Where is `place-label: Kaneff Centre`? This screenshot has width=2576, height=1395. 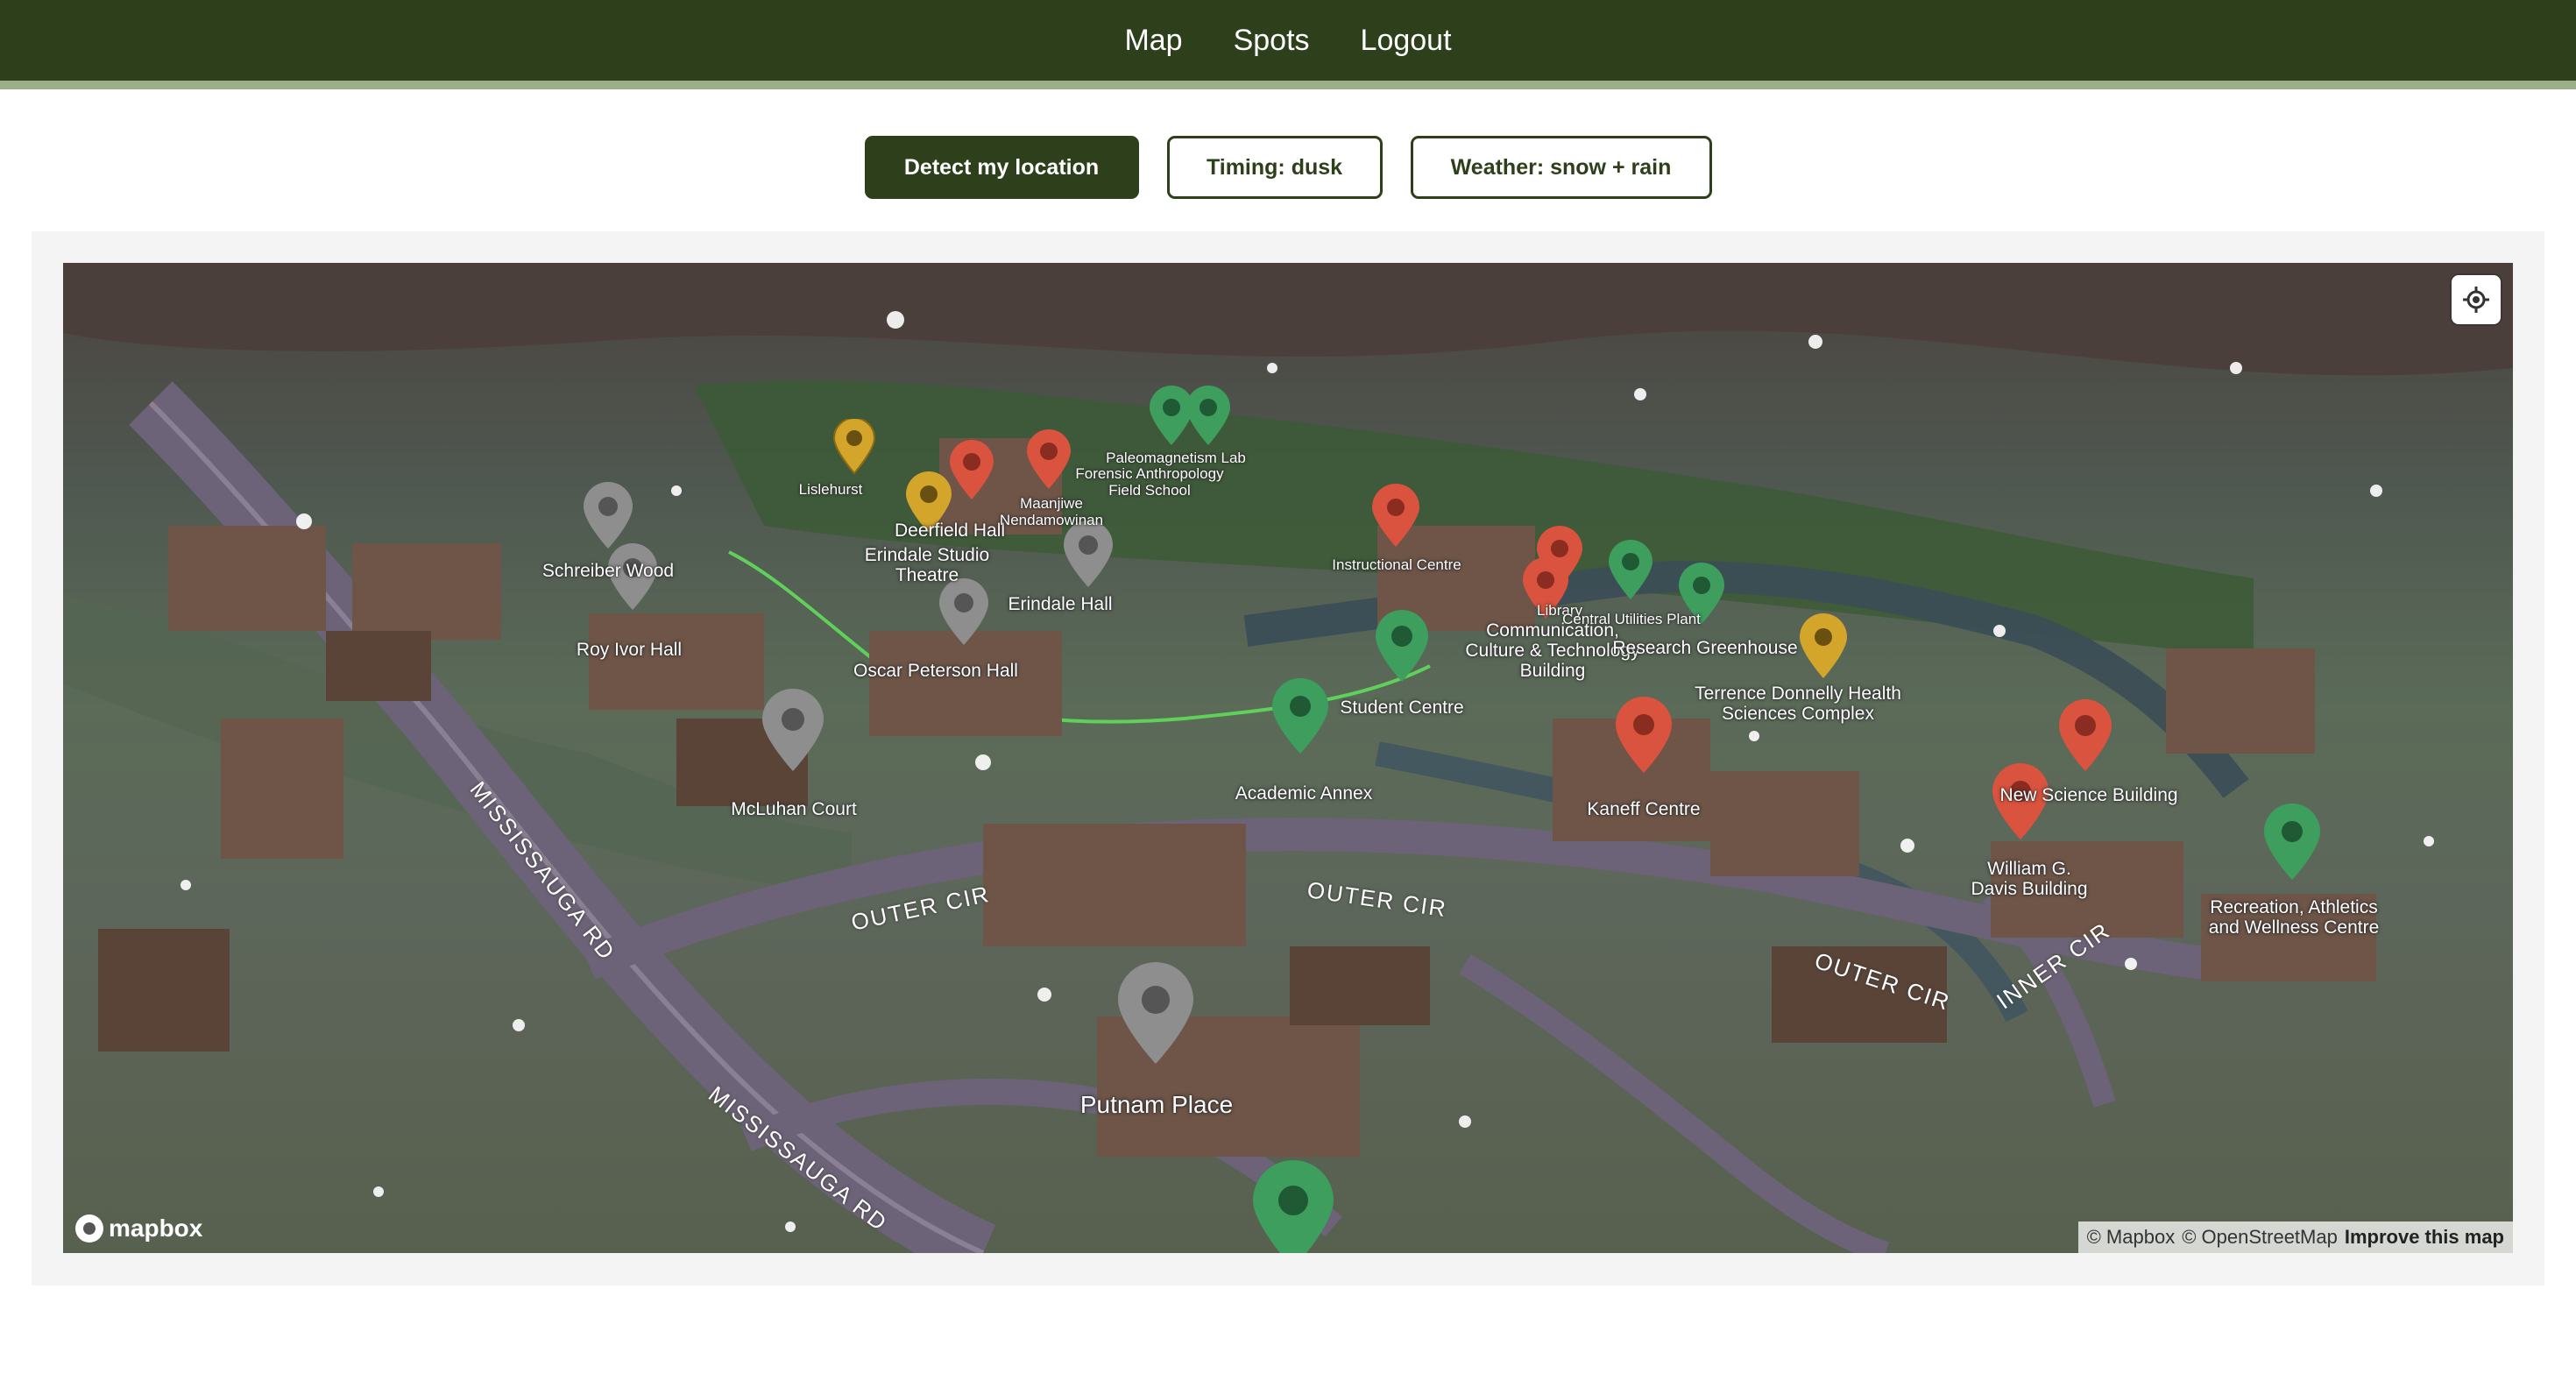
place-label: Kaneff Centre is located at coordinates (1644, 809).